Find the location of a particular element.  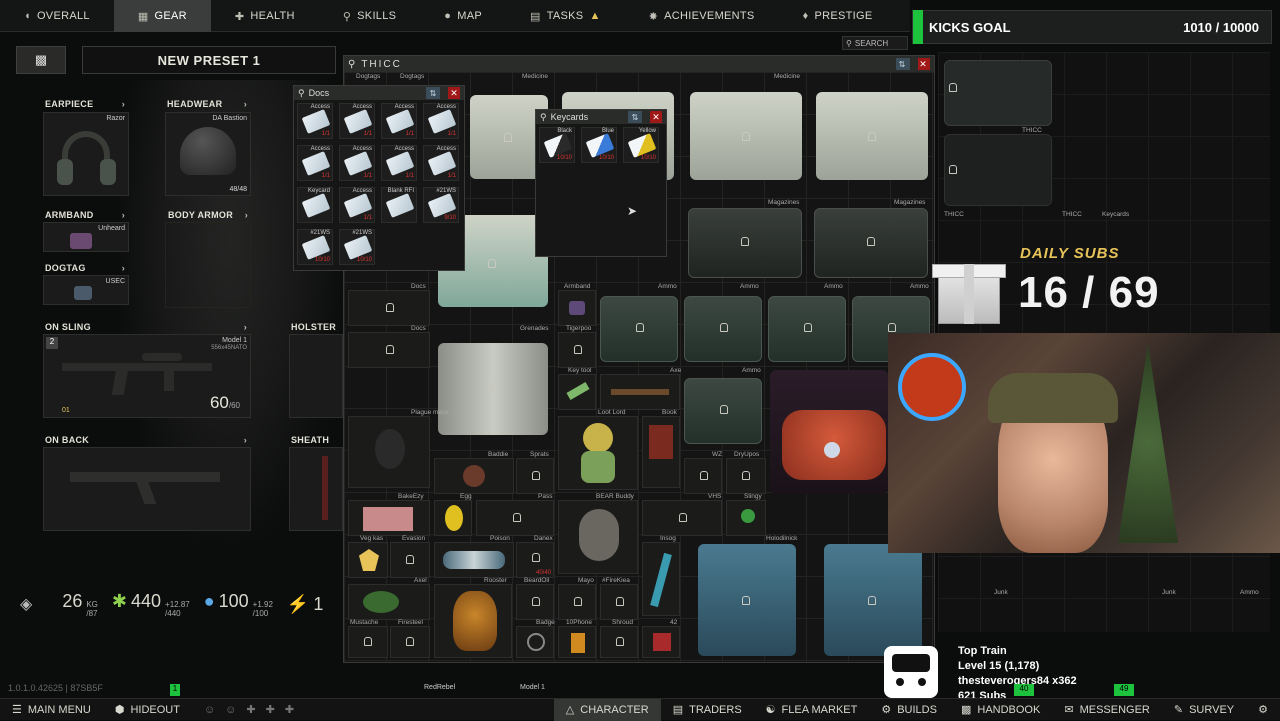

tab-skills: ⚲ SKILLS is located at coordinates (369, 16).